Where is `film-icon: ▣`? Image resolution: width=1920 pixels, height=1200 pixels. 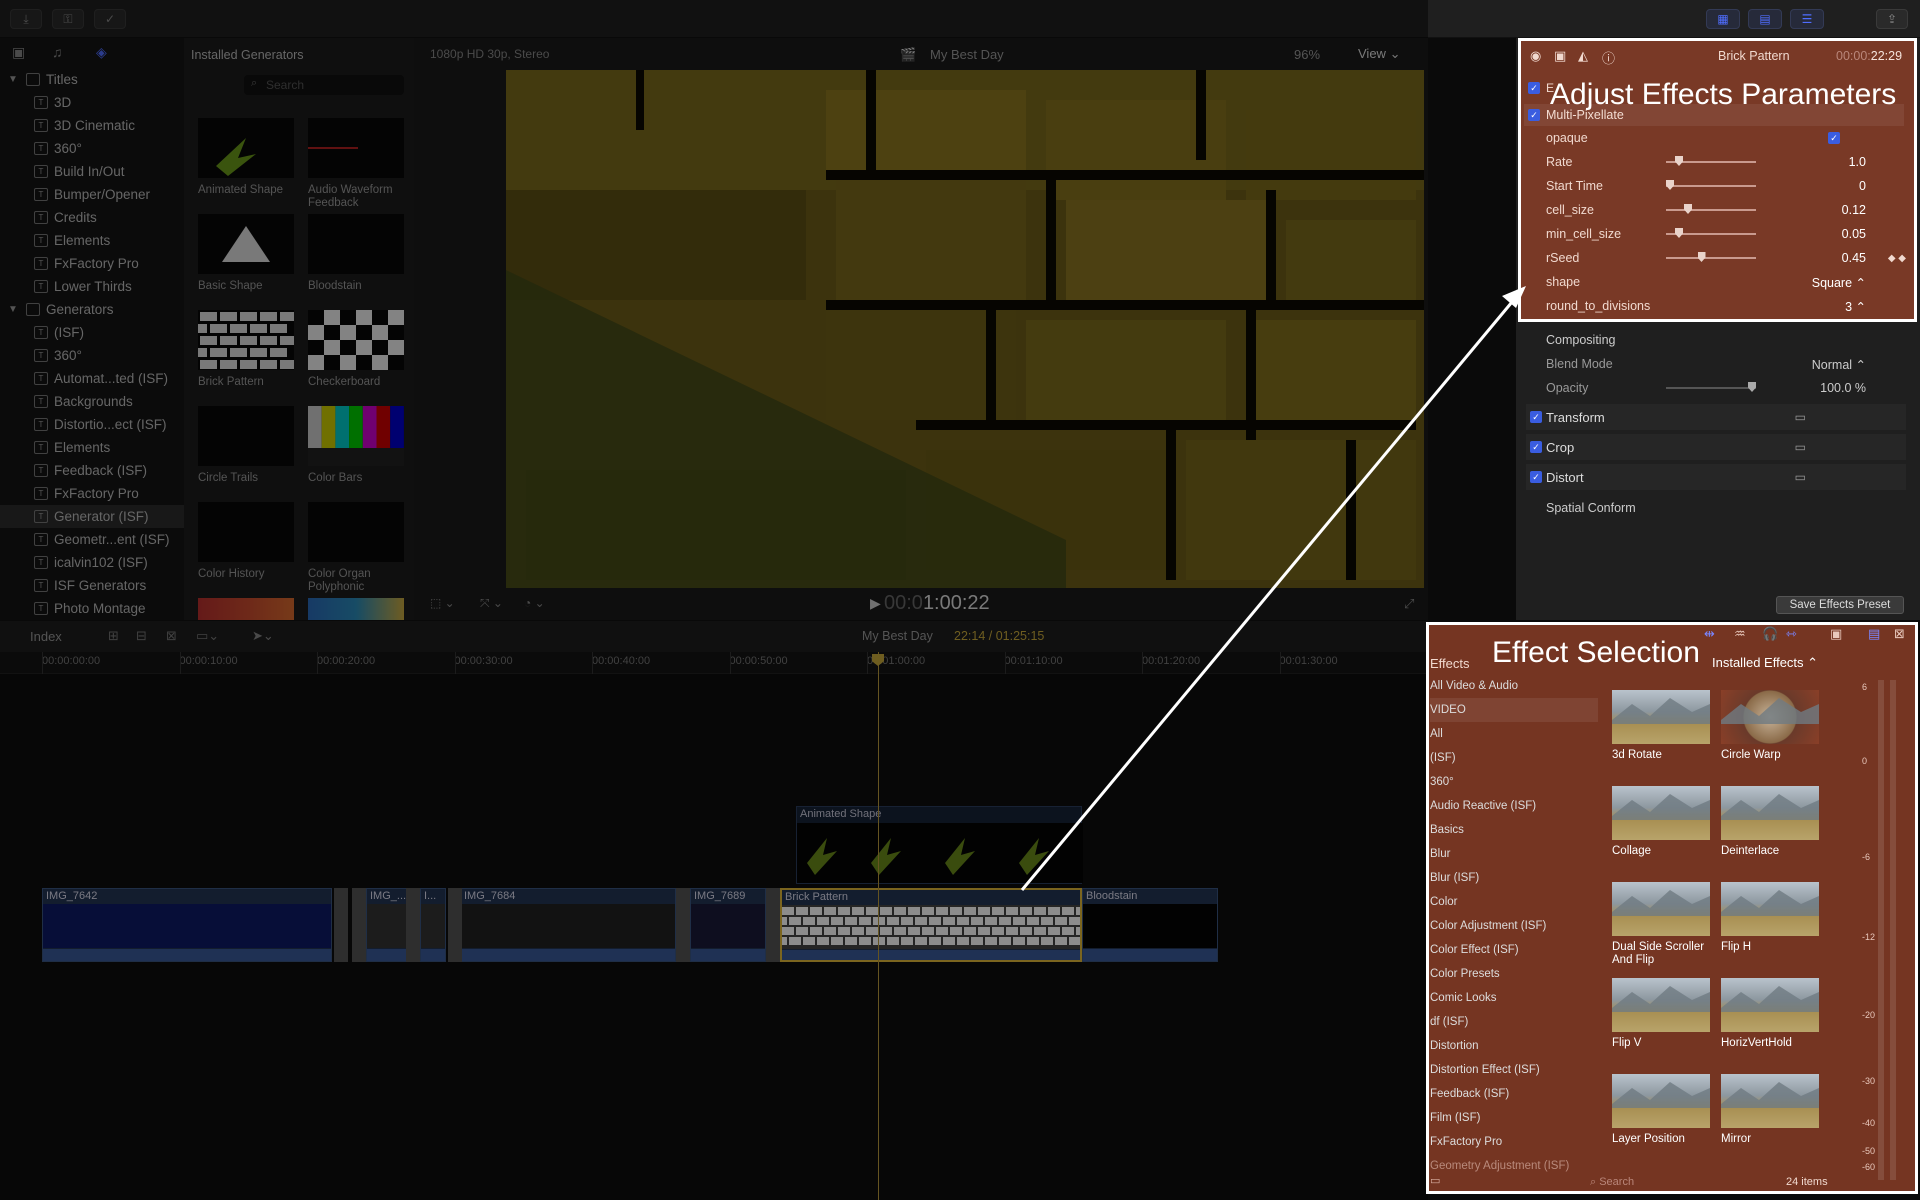 film-icon: ▣ is located at coordinates (1836, 634).